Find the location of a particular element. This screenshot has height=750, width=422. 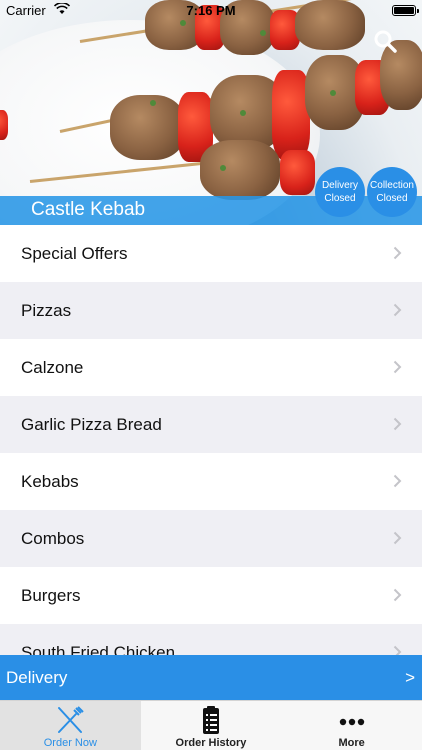

menu-item-calzone: Calzone is located at coordinates (211, 367).